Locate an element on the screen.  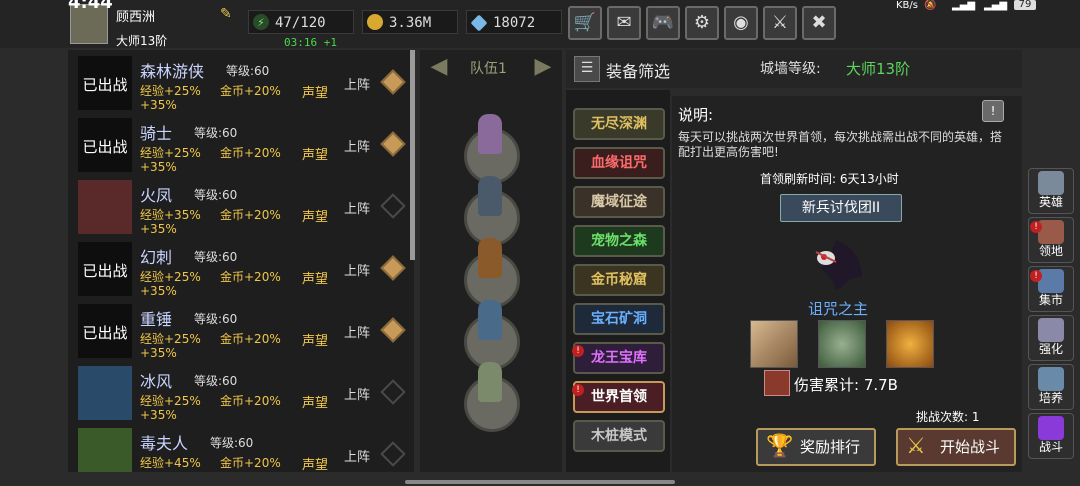
shop-cart-icon: 🛒 is located at coordinates (585, 22).